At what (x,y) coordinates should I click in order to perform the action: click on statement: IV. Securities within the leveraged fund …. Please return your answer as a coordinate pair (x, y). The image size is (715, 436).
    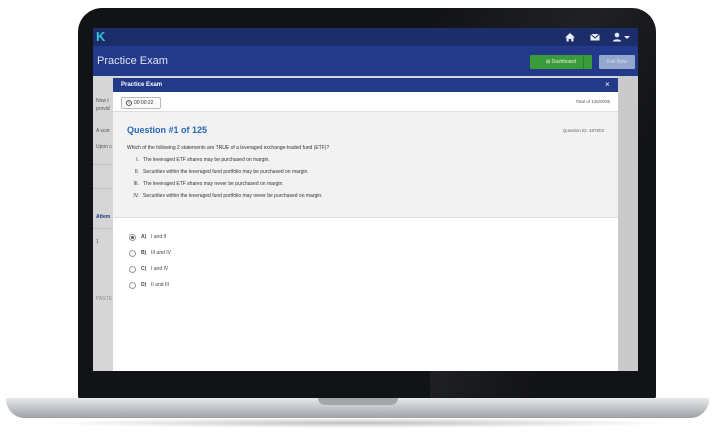
    Looking at the image, I should click on (227, 196).